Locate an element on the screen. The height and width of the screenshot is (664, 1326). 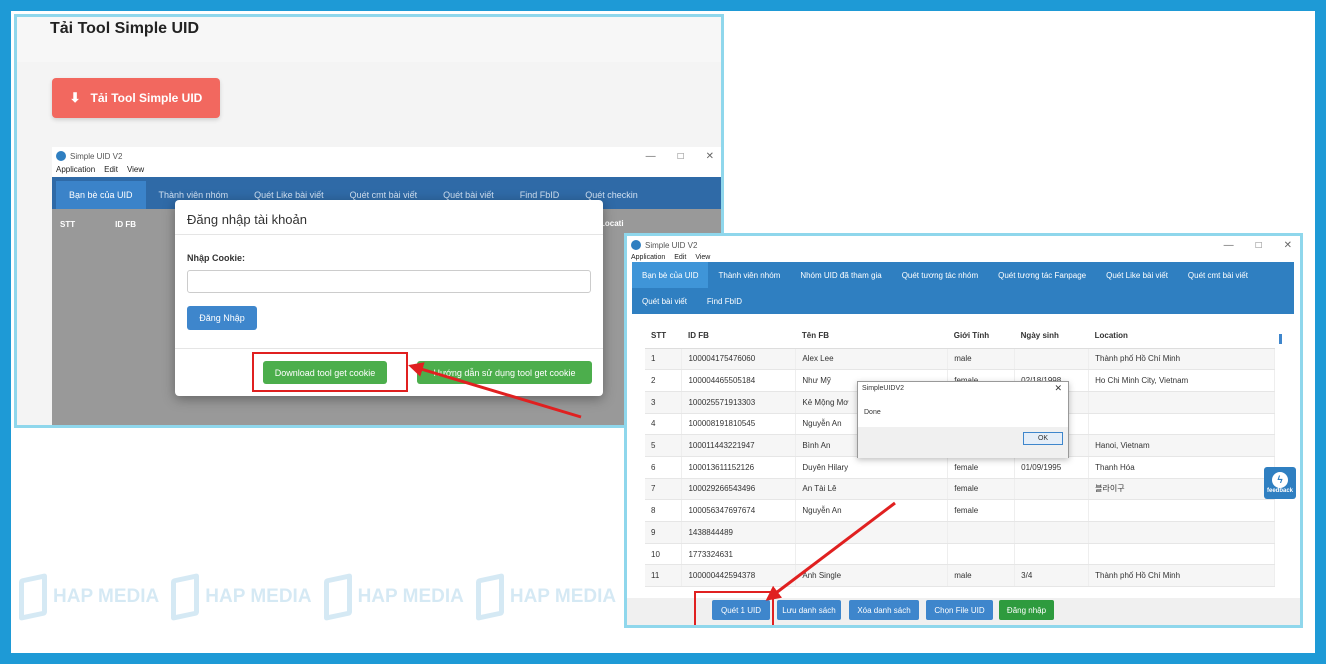
col-id-fb-cell: 100013611152126 is located at coordinates (739, 467).